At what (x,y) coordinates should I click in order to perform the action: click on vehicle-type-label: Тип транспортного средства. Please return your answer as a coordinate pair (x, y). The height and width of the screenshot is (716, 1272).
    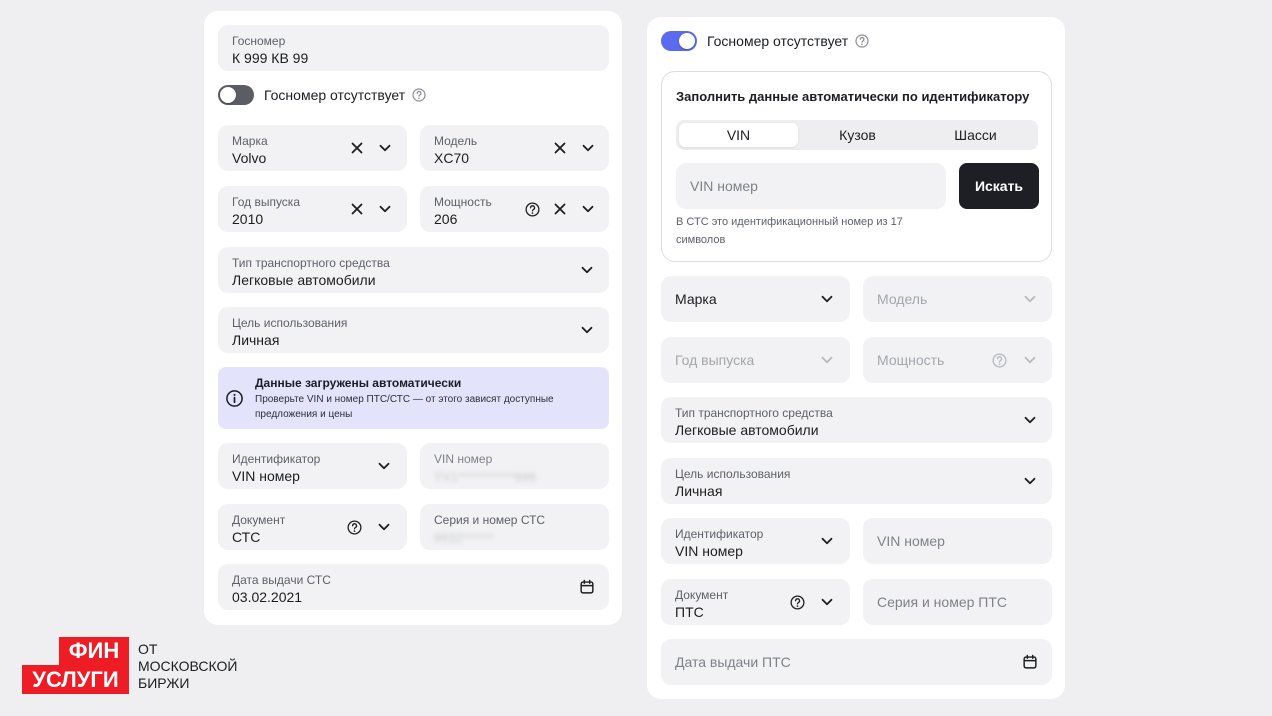
    Looking at the image, I should click on (311, 263).